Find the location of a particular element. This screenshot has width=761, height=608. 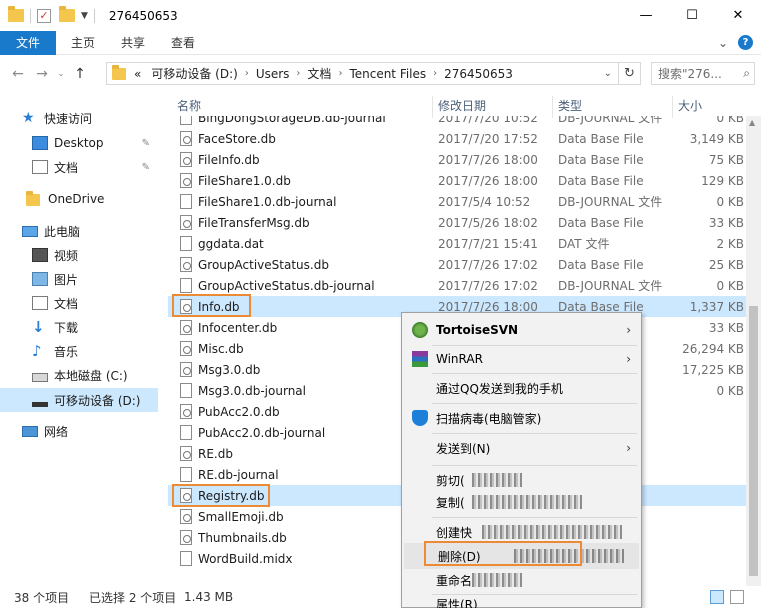

help-icon: ? is located at coordinates (745, 42).